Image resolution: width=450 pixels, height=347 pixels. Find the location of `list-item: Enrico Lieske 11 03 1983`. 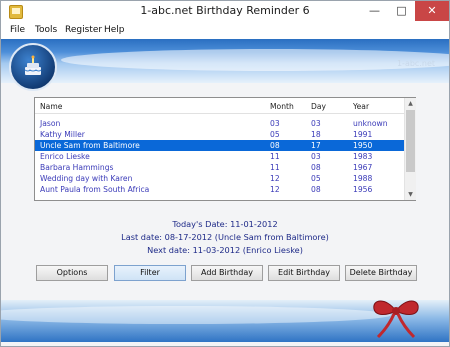

list-item: Enrico Lieske 11 03 1983 is located at coordinates (219, 156).